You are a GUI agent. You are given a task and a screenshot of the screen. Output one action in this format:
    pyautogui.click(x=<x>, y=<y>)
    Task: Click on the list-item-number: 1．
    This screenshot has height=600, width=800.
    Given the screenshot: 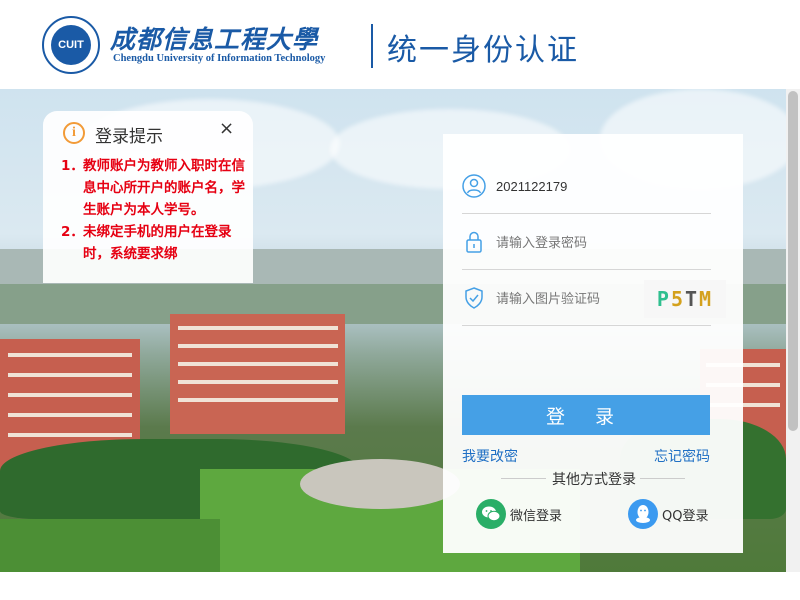 What is the action you would take?
    pyautogui.click(x=72, y=166)
    